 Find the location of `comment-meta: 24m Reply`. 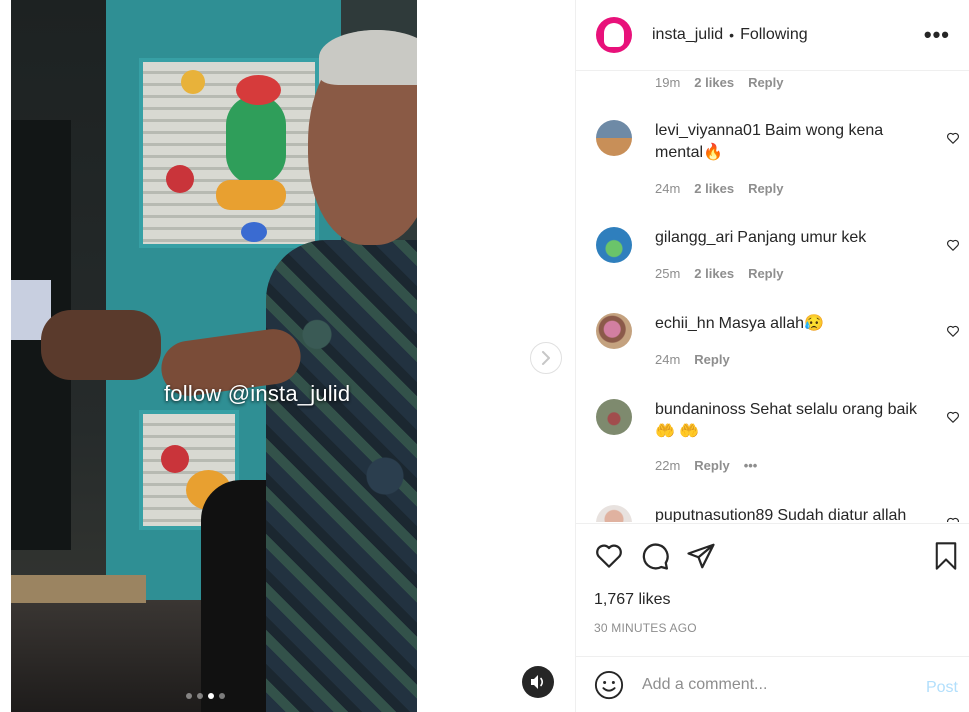

comment-meta: 24m Reply is located at coordinates (692, 359).